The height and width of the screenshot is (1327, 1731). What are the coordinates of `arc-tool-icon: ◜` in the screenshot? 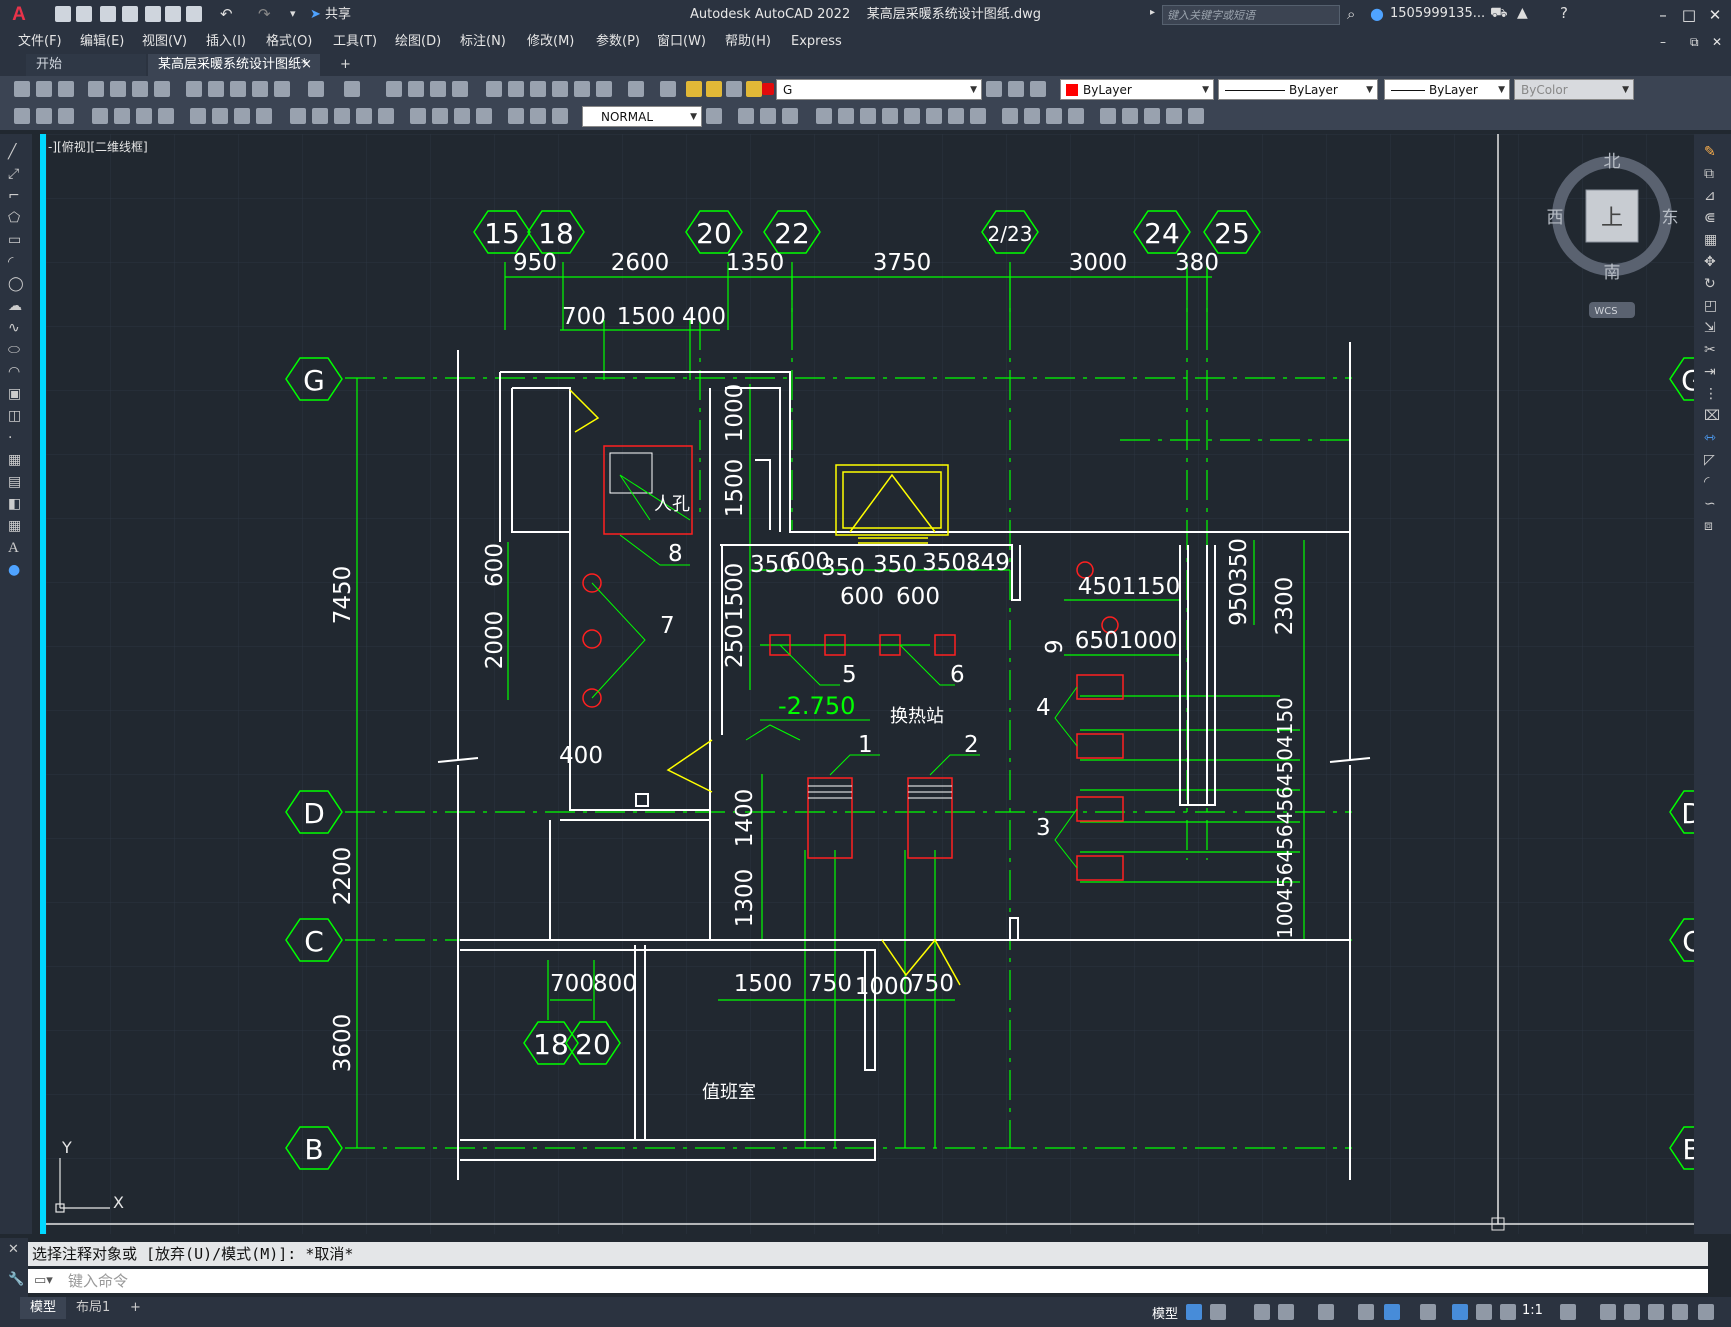 It's located at (10, 262).